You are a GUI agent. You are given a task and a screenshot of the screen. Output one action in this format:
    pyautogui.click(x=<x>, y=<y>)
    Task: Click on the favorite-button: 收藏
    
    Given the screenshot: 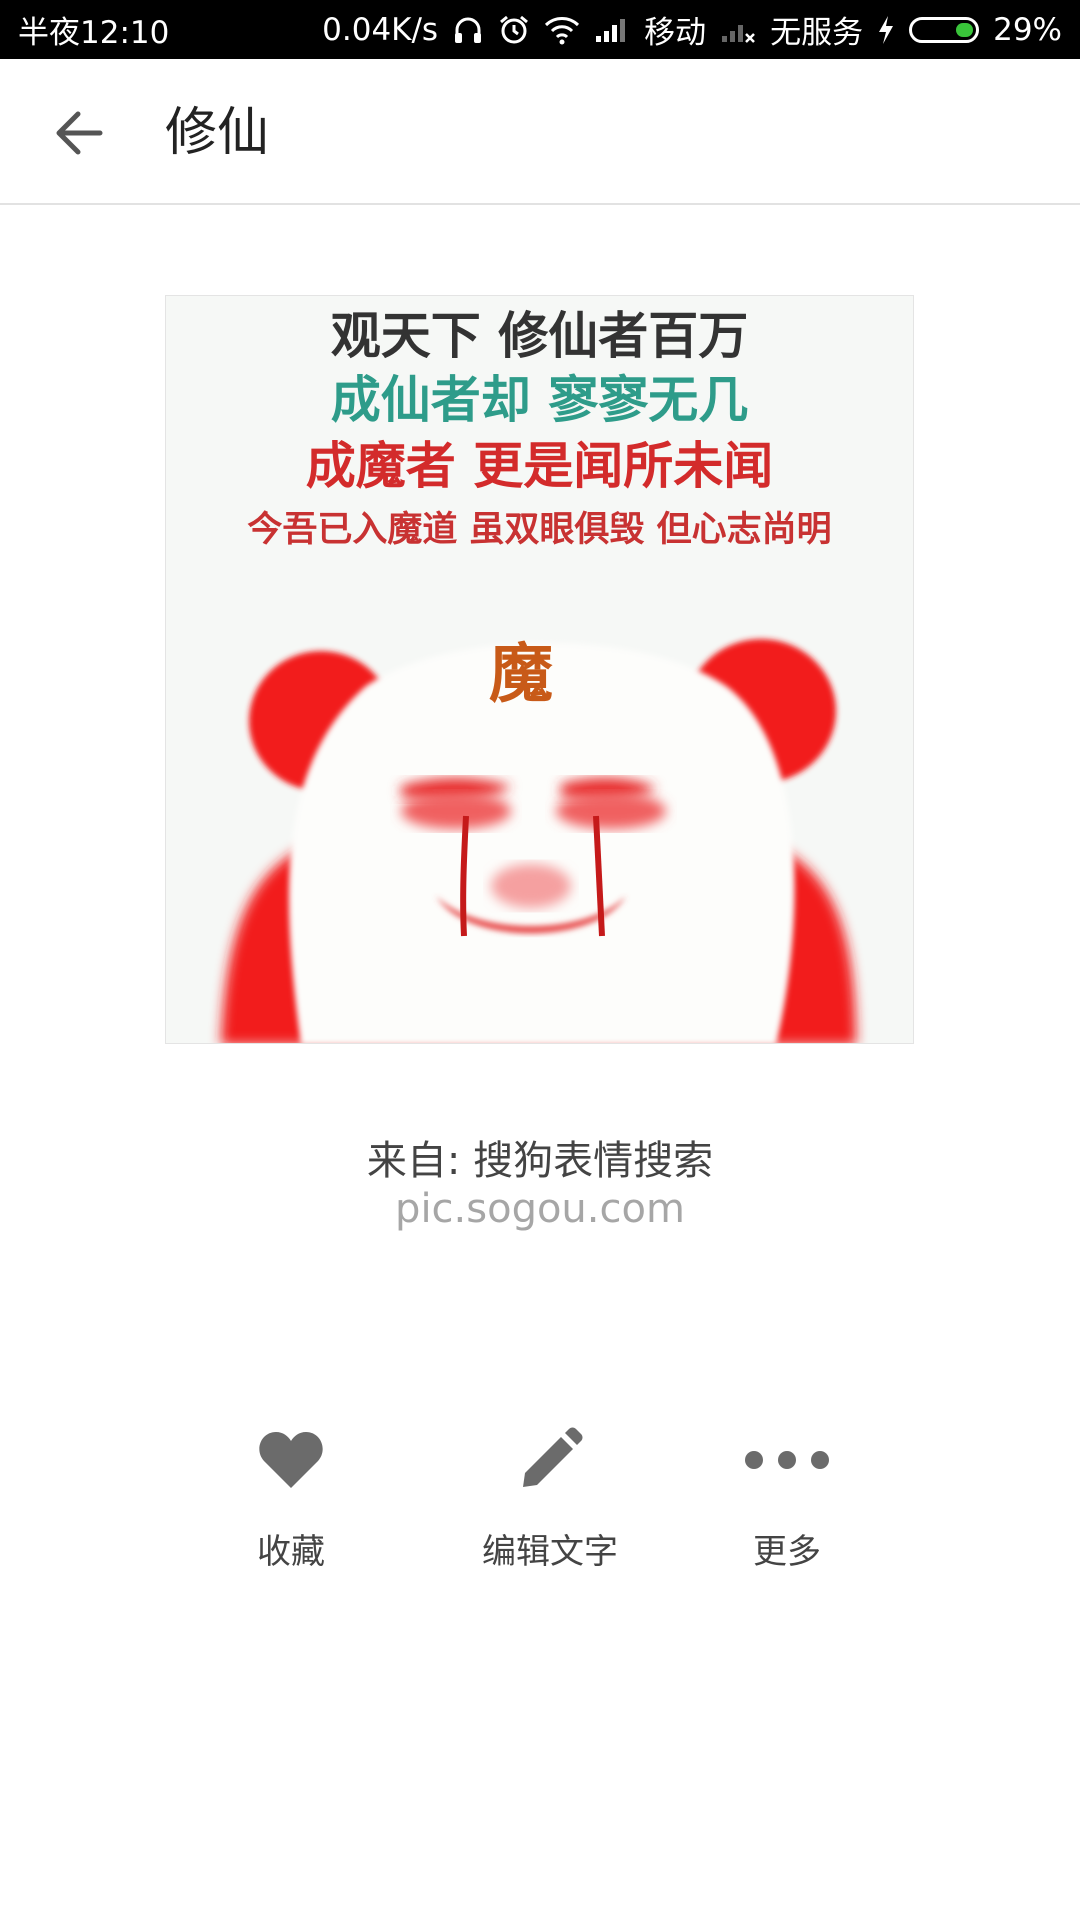 What is the action you would take?
    pyautogui.click(x=291, y=1496)
    